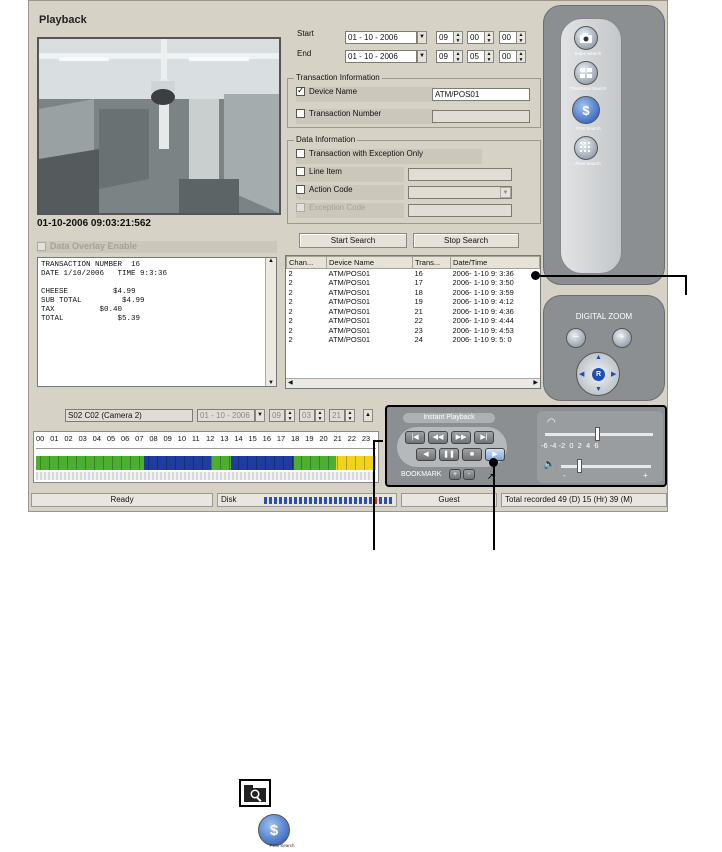 The image size is (722, 852). Describe the element at coordinates (481, 116) in the screenshot. I see `transaction-number-input` at that location.